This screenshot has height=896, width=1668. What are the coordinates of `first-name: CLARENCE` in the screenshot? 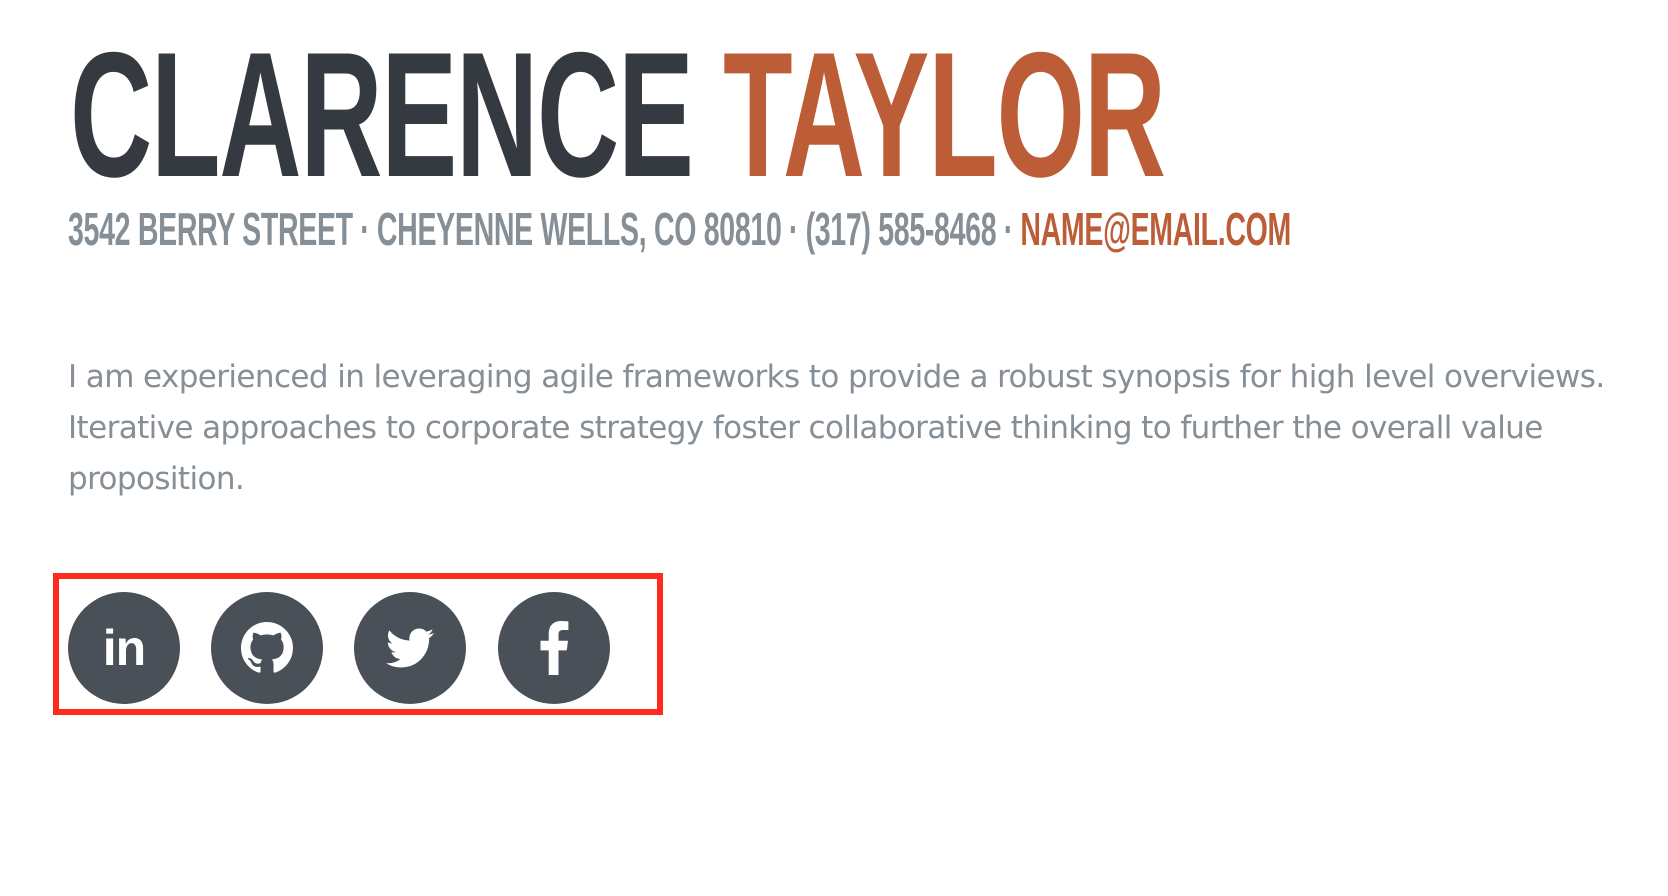 It's located at (382, 114).